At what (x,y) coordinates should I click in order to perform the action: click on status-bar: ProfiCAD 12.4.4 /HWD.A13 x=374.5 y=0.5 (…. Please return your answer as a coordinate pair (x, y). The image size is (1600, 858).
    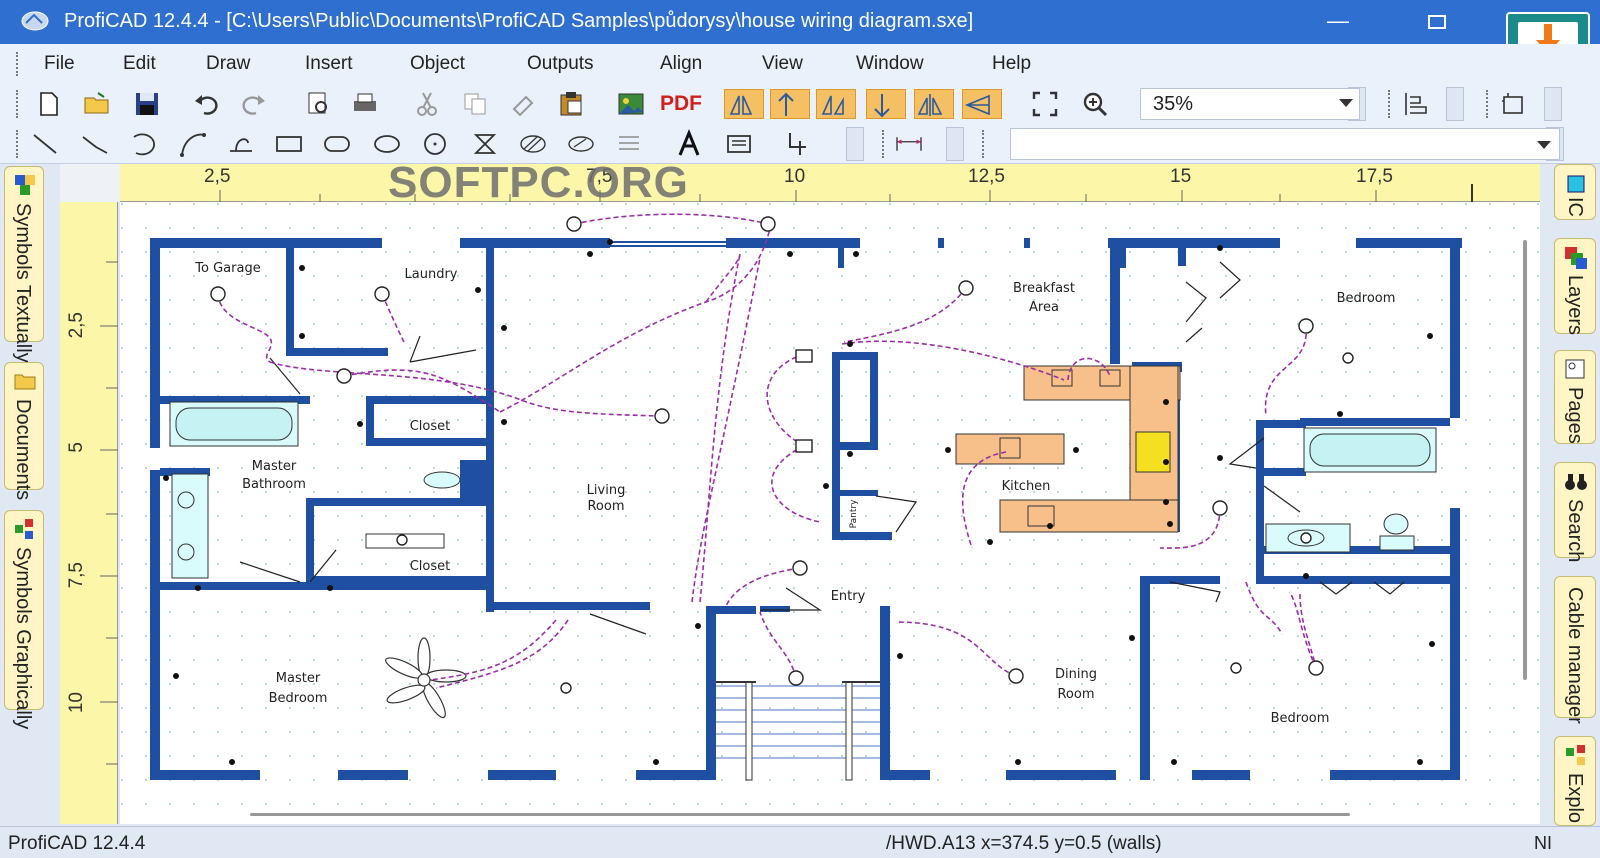
    Looking at the image, I should click on (800, 842).